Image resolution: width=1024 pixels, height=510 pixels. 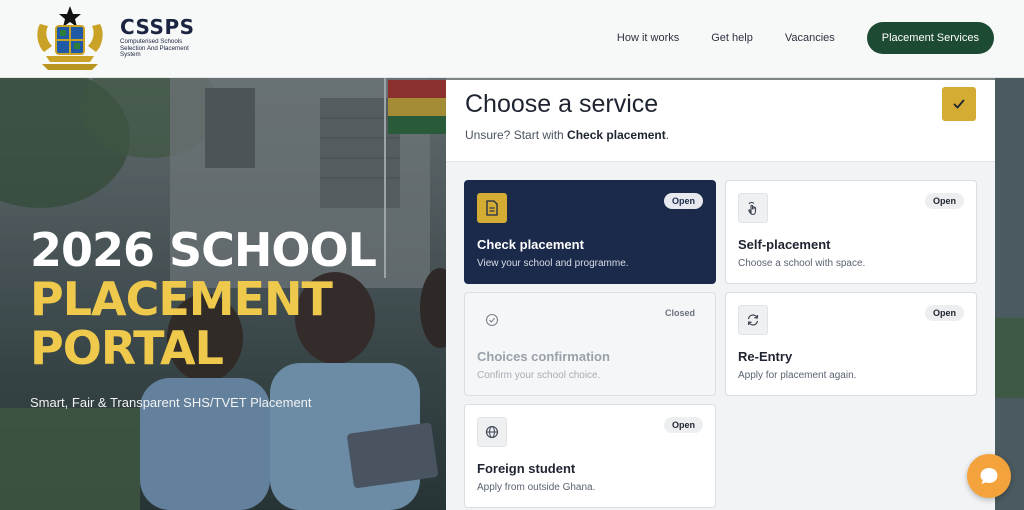 I want to click on chat-bubble-icon, so click(x=989, y=476).